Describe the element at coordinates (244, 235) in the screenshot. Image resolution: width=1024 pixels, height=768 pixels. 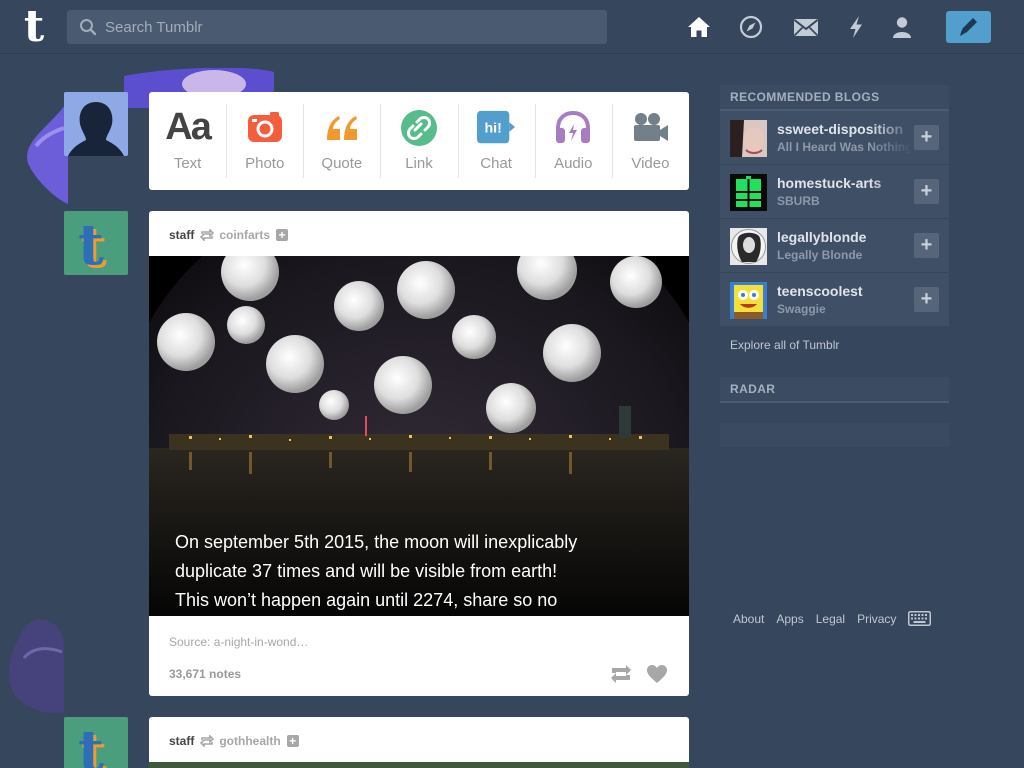
I see `reblogged-from: coinfarts` at that location.